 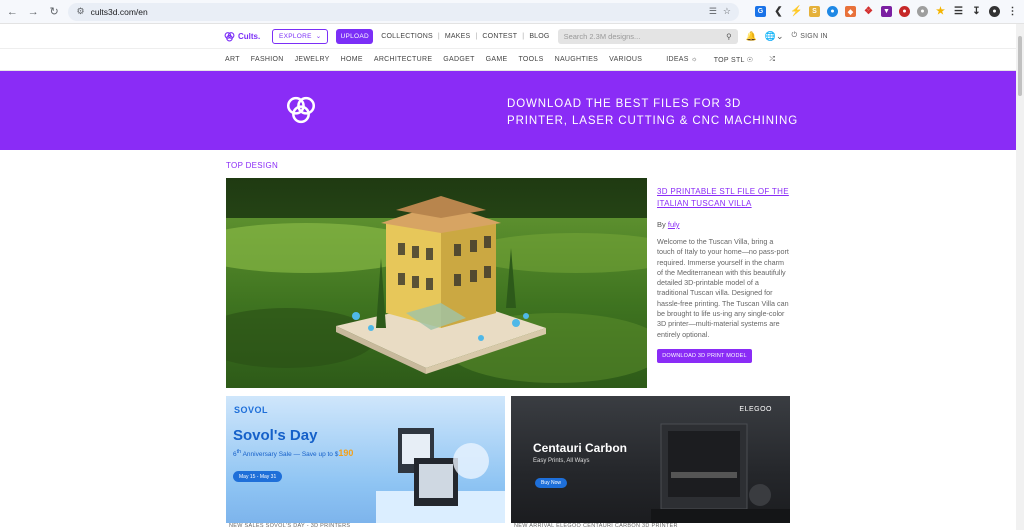 I want to click on design-title-line-1: 3D PRINTABLE STL FILE OF THE, so click(x=723, y=191).